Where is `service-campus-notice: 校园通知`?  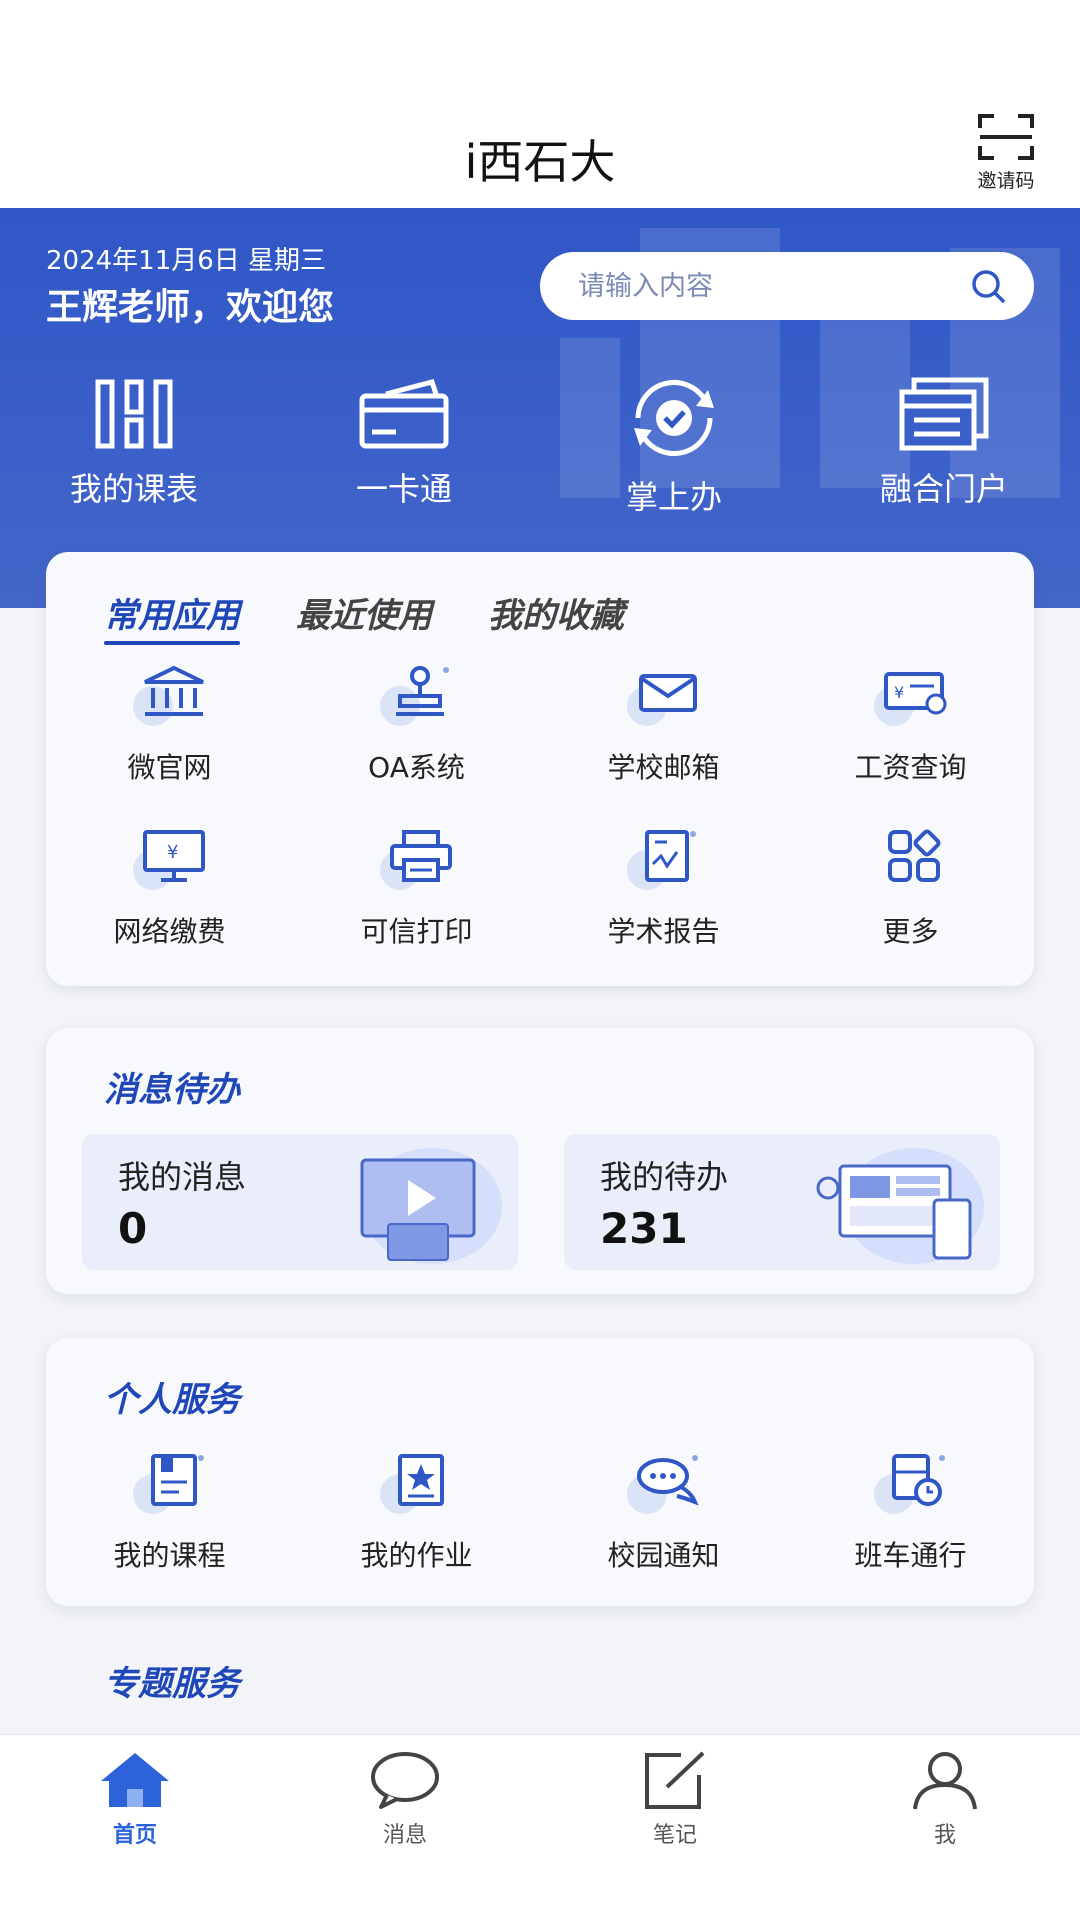 service-campus-notice: 校园通知 is located at coordinates (663, 1513).